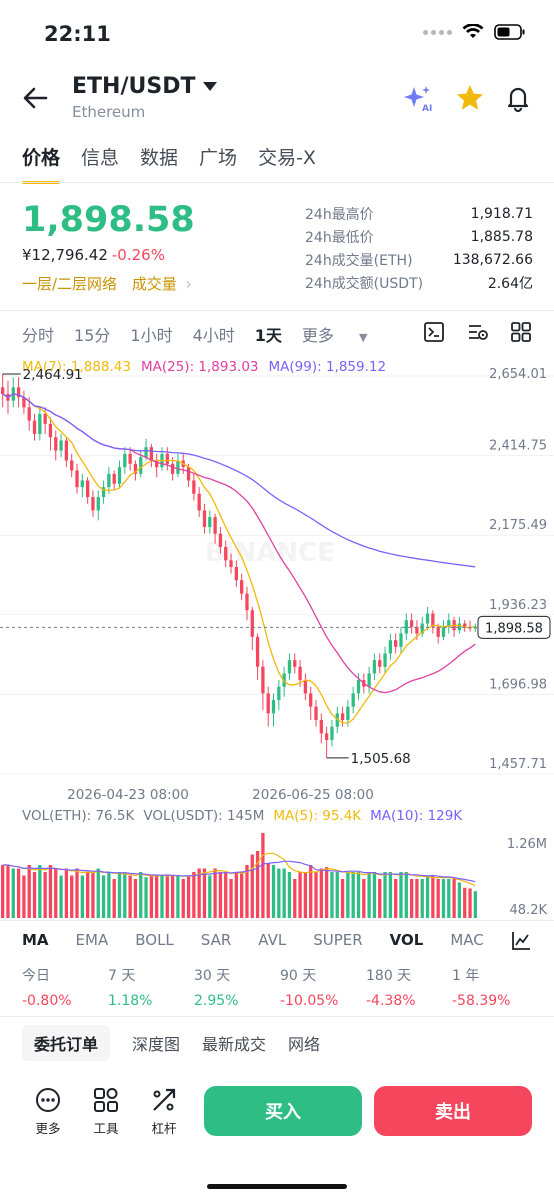 Image resolution: width=554 pixels, height=1199 pixels. What do you see at coordinates (159, 156) in the screenshot?
I see `tab-data: 数据` at bounding box center [159, 156].